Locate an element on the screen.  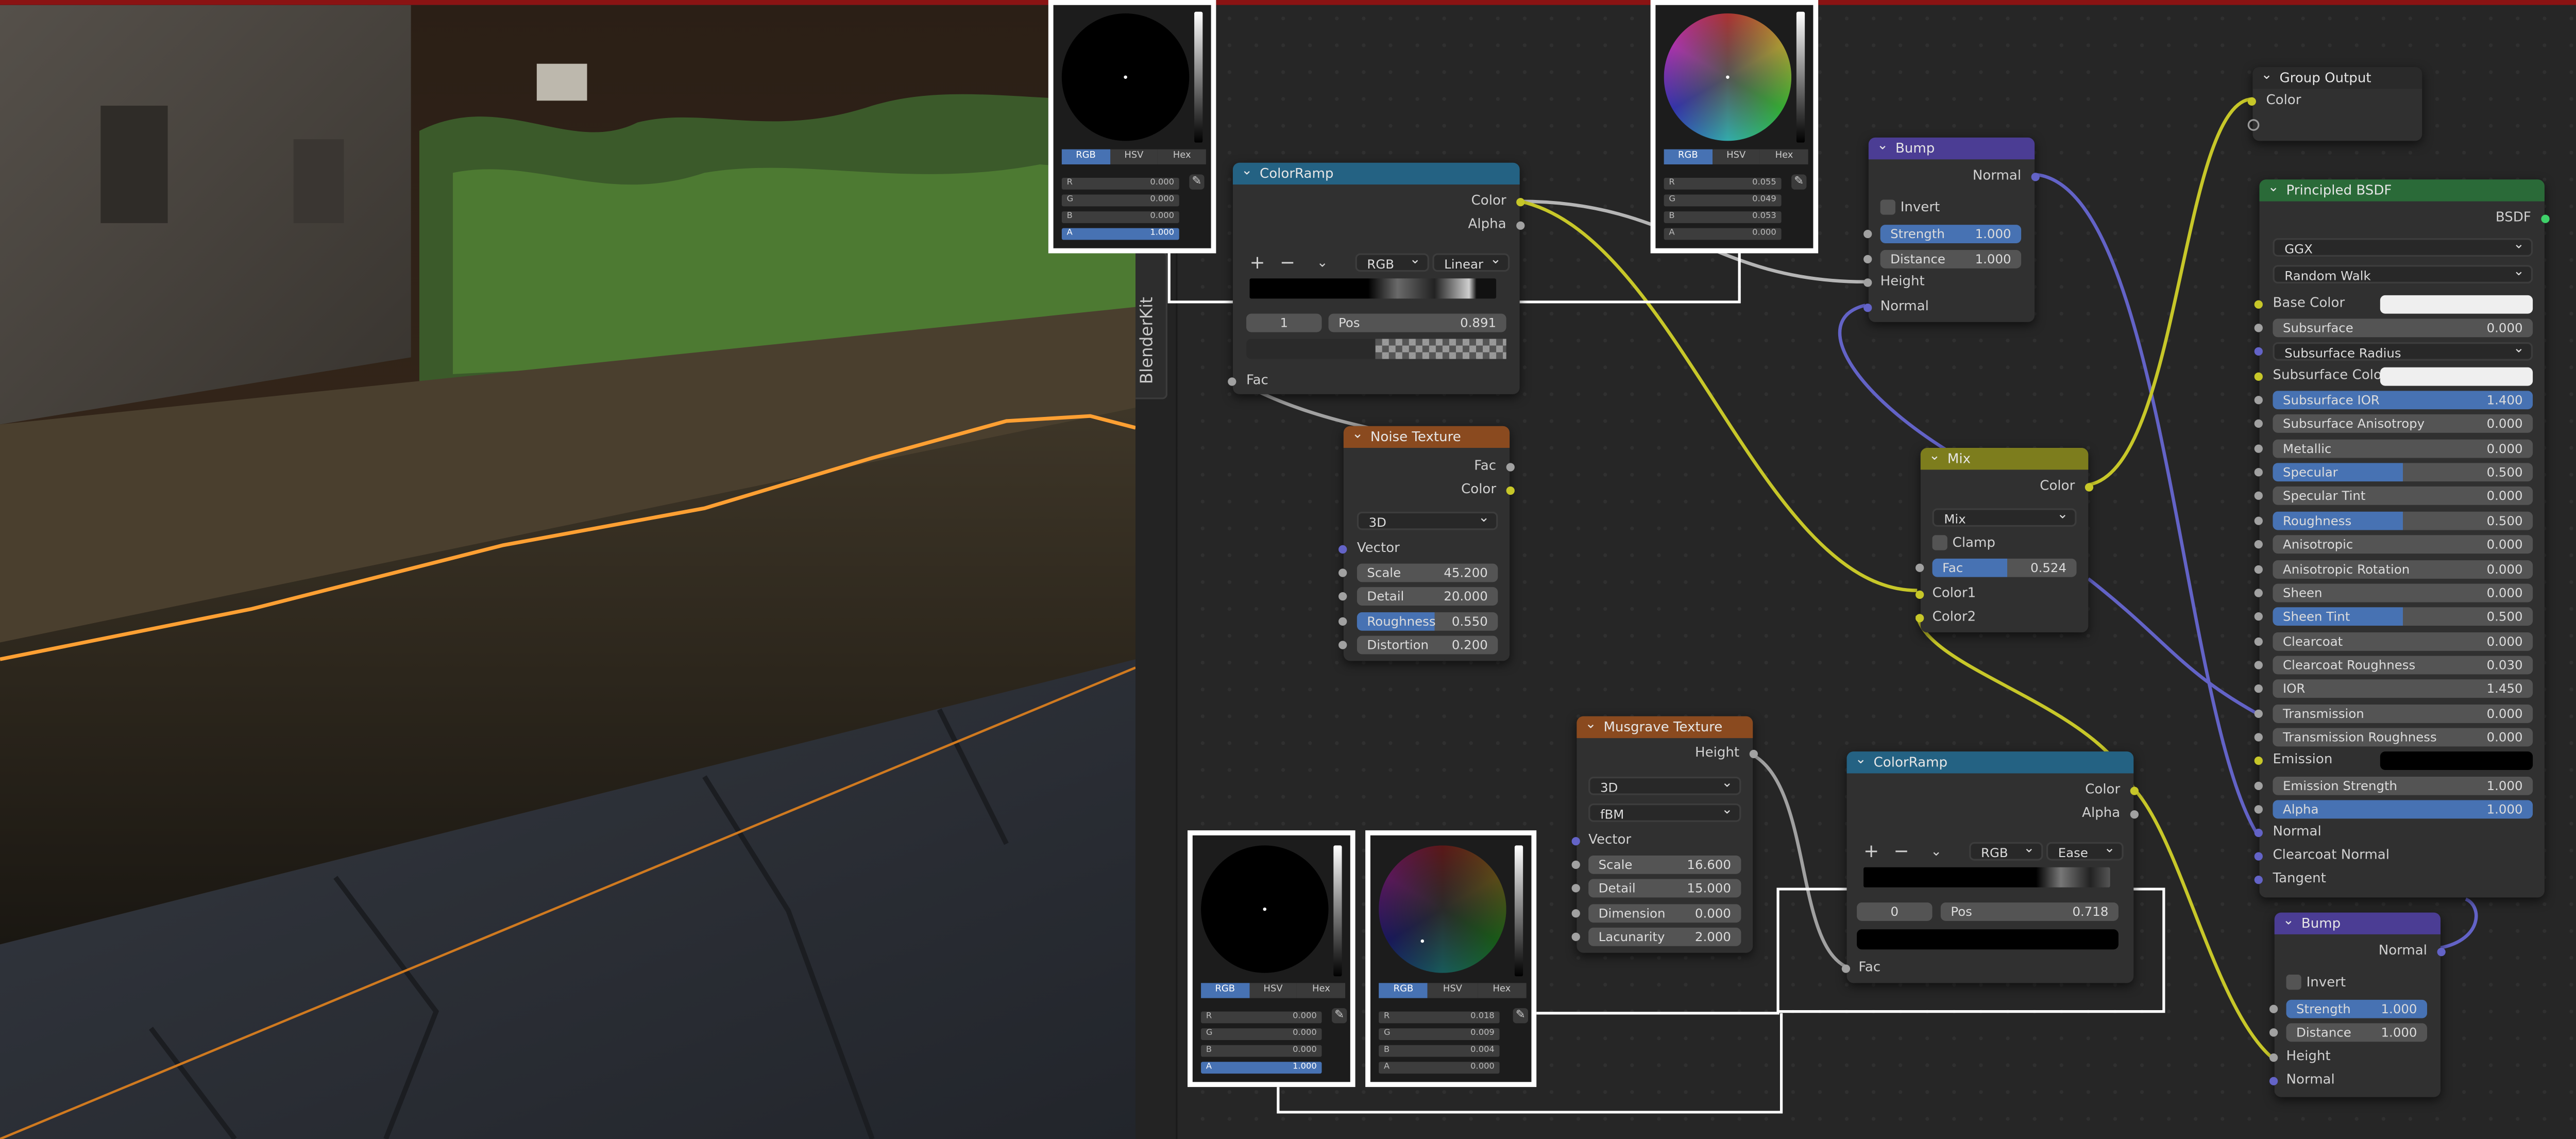
subsurface-radius-field: Subsurface Radius is located at coordinates (2403, 350).